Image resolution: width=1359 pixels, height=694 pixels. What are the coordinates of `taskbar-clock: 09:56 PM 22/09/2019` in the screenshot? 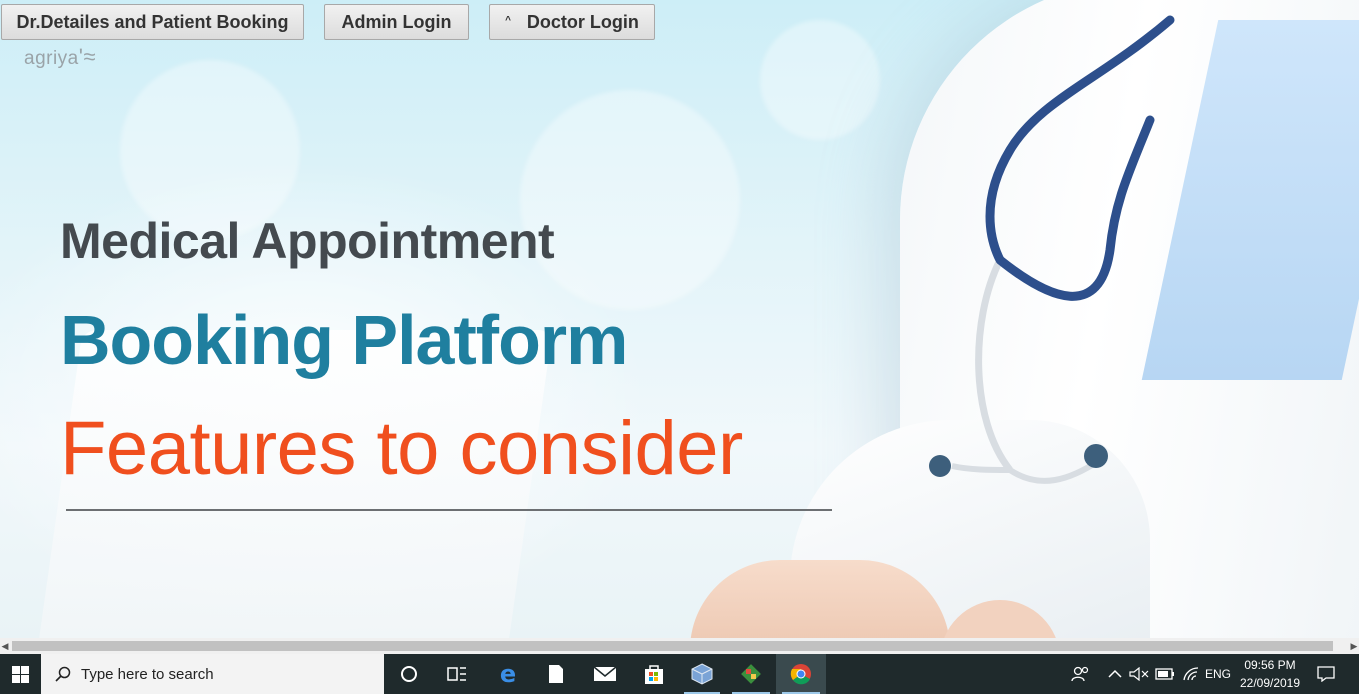 It's located at (1270, 674).